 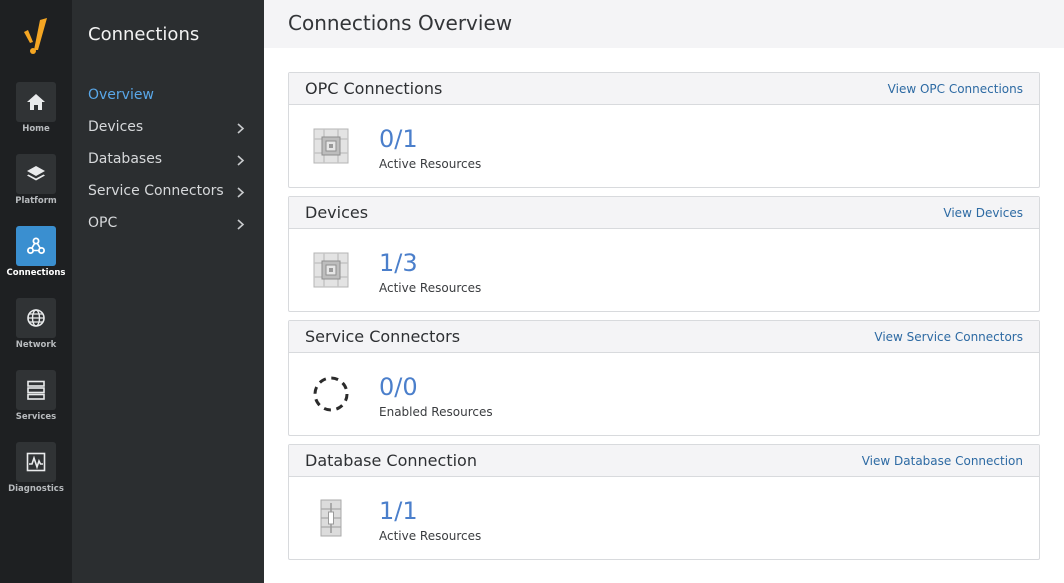 What do you see at coordinates (36, 258) in the screenshot?
I see `rail-item-connections: Connections` at bounding box center [36, 258].